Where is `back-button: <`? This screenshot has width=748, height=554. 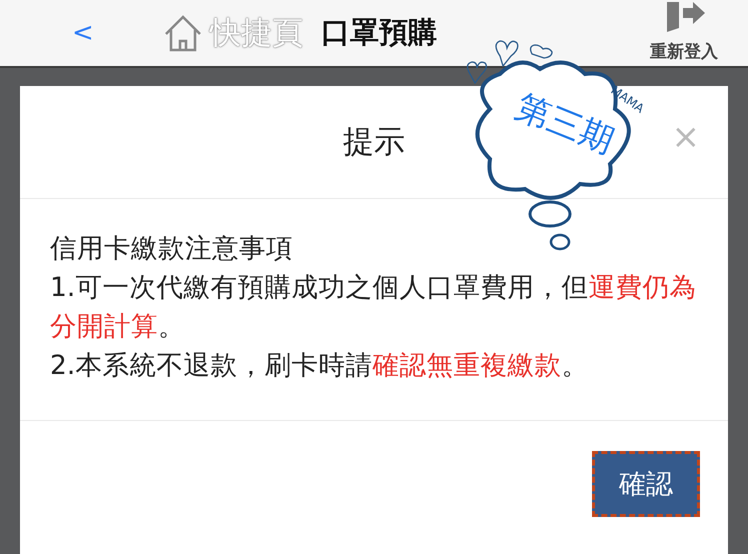 back-button: < is located at coordinates (83, 33).